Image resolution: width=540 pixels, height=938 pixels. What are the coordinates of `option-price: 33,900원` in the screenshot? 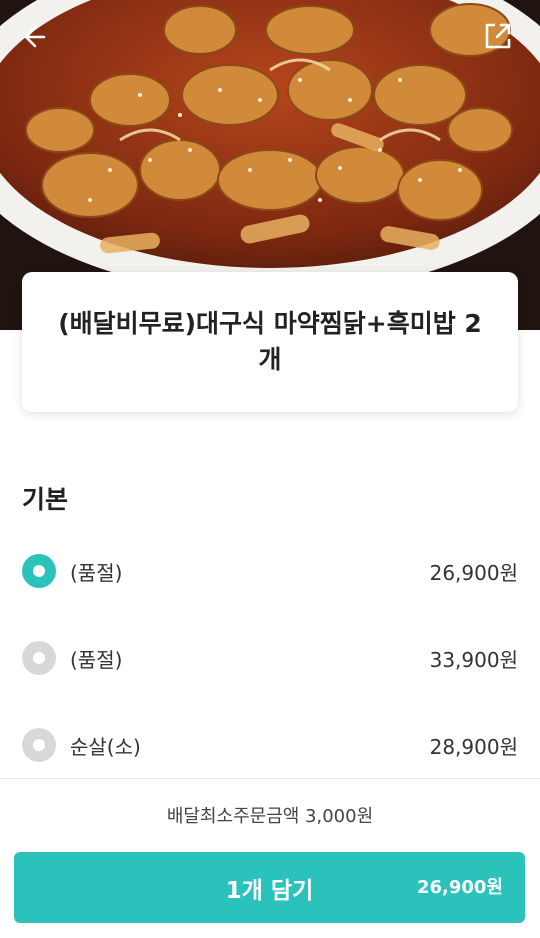 It's located at (473, 659).